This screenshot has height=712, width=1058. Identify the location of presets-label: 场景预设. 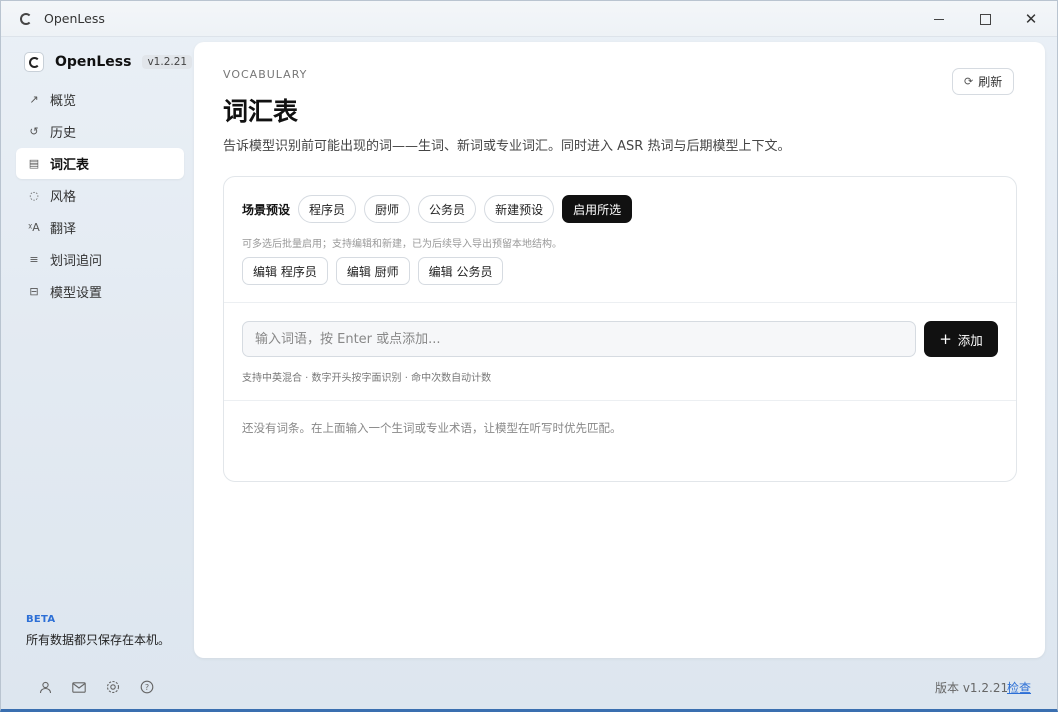
(266, 209).